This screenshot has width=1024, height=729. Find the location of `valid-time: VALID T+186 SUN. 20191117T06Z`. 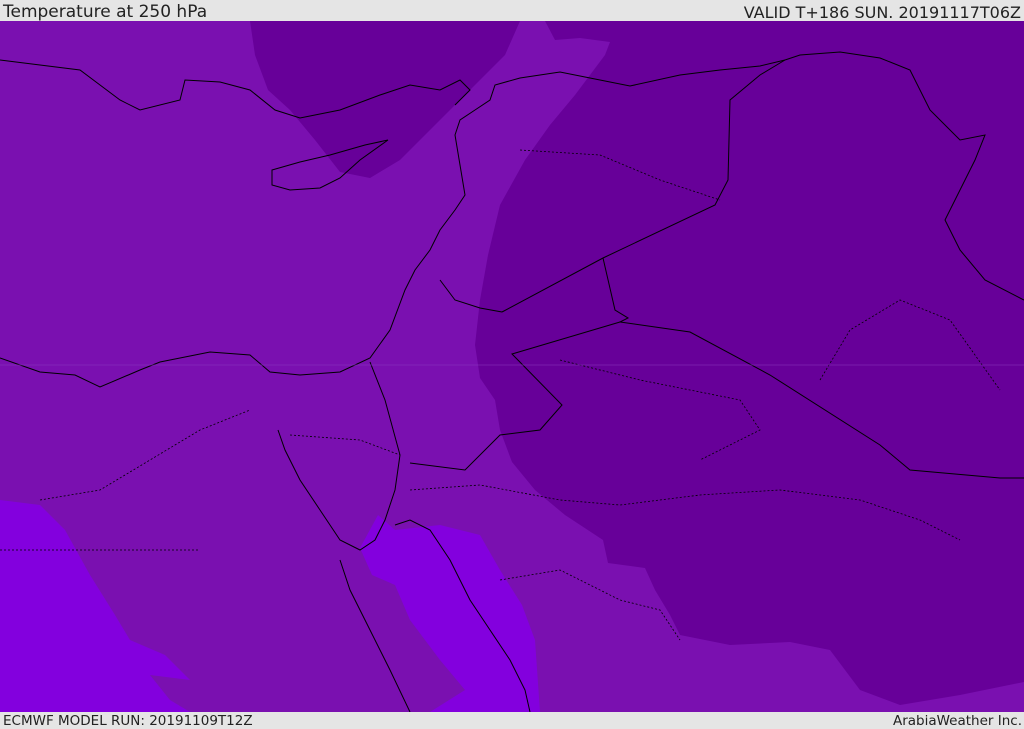

valid-time: VALID T+186 SUN. 20191117T06Z is located at coordinates (882, 12).